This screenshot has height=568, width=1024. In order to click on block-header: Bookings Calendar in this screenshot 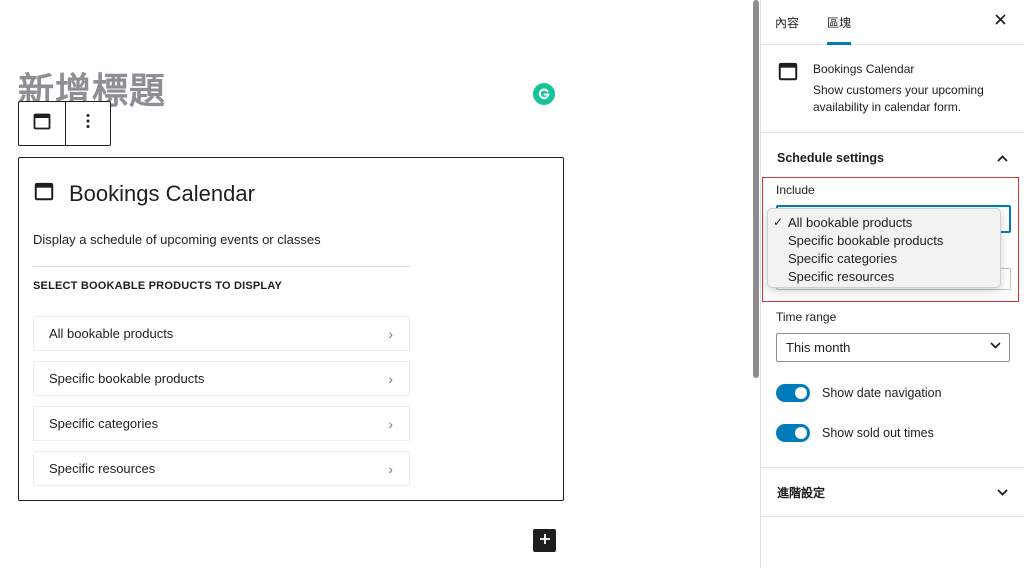, I will do `click(144, 193)`.